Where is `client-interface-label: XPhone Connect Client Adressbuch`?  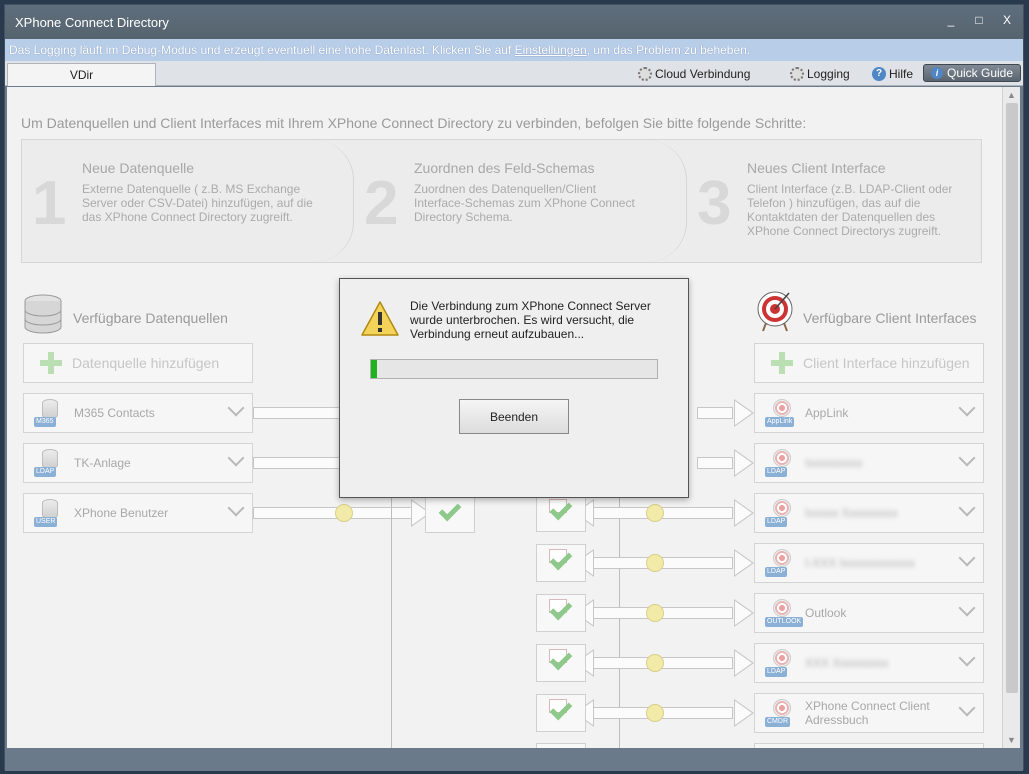
client-interface-label: XPhone Connect Client Adressbuch is located at coordinates (867, 713).